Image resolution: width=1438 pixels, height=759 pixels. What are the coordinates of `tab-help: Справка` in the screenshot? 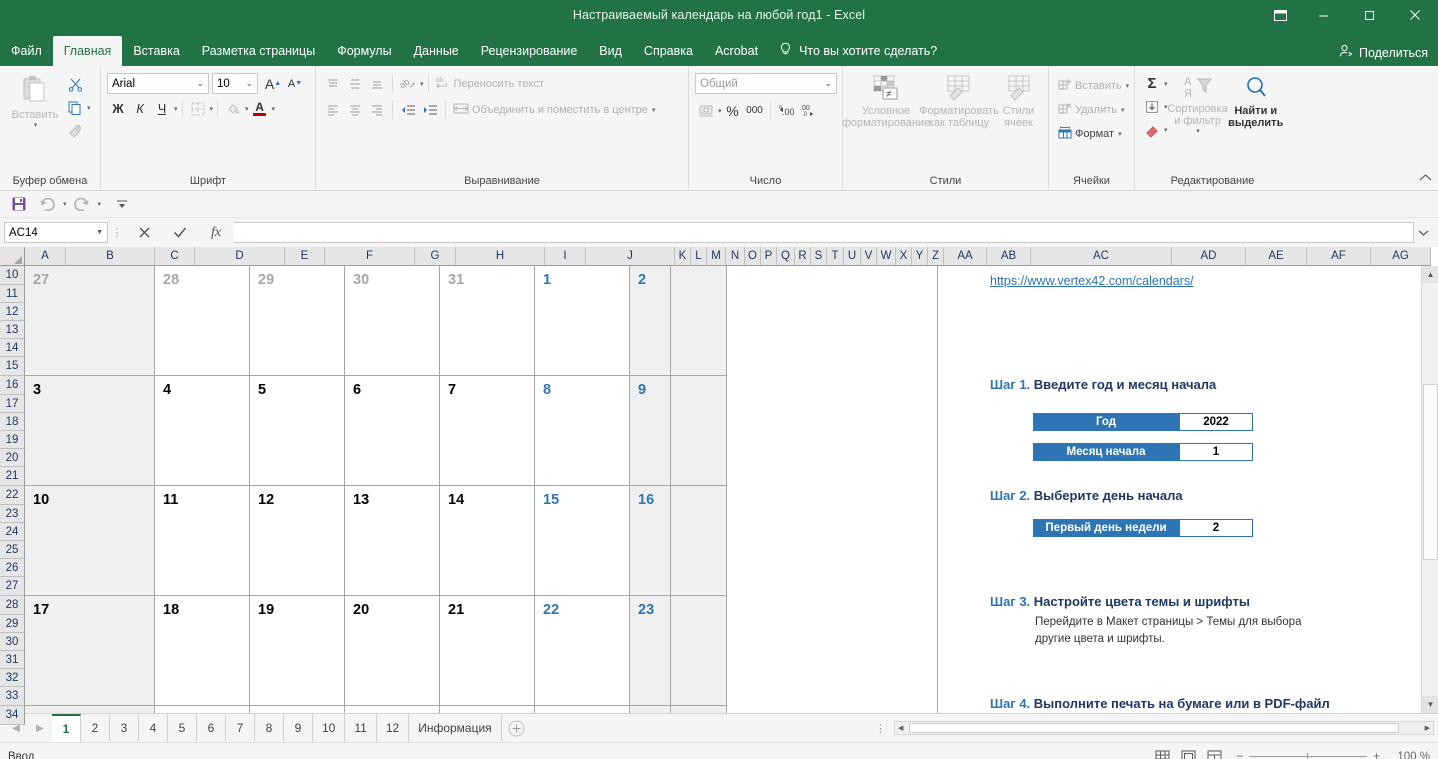 It's located at (668, 51).